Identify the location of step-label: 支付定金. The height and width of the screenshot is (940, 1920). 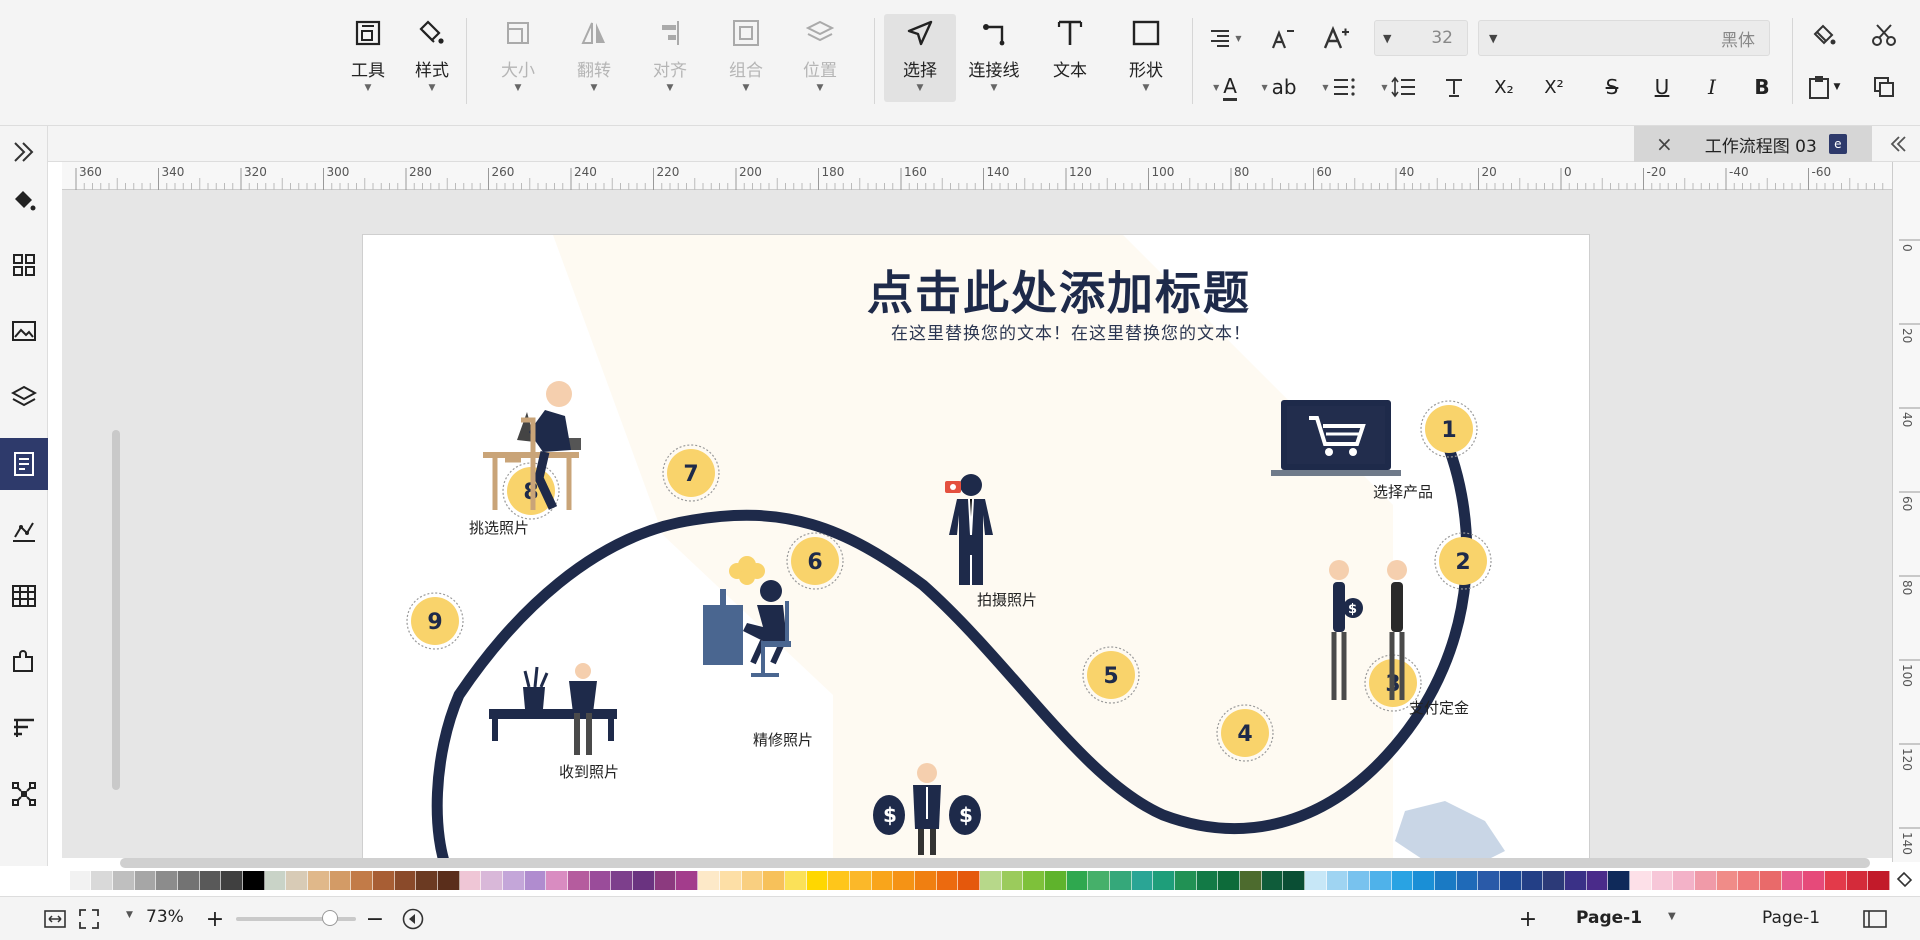
(1439, 708).